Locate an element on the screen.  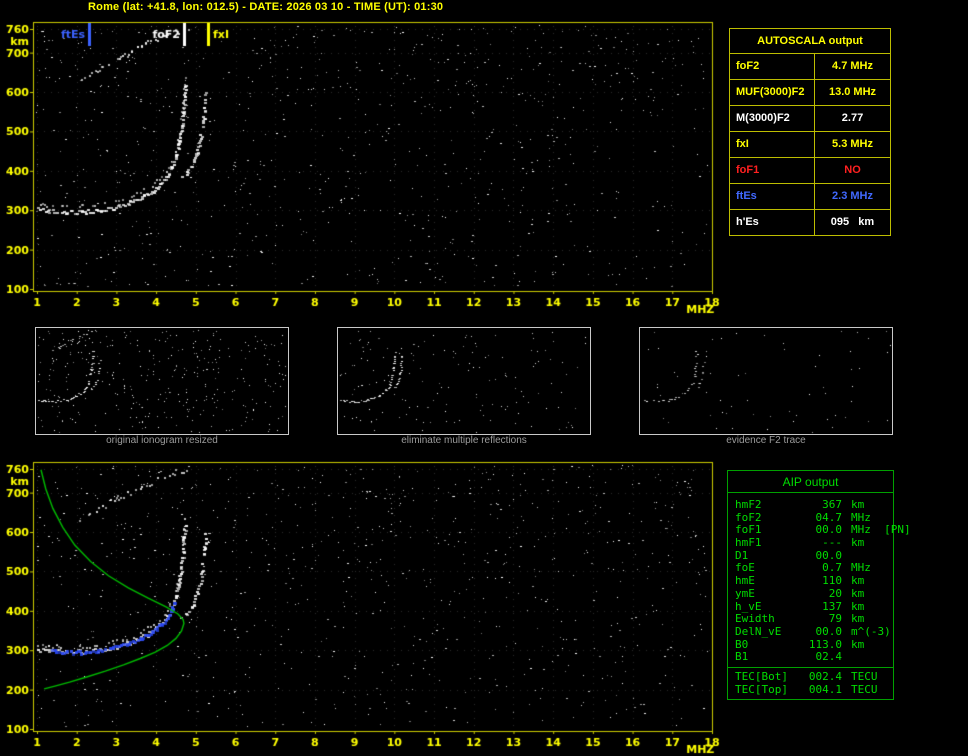
panel-evidence-f2-trace is located at coordinates (766, 381).